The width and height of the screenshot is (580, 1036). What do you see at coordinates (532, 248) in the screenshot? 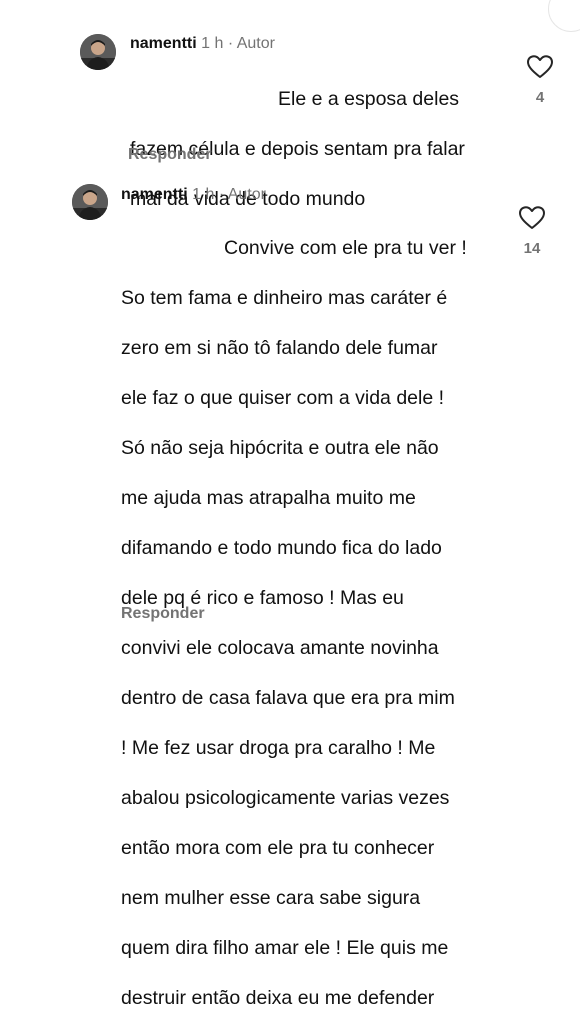
I see `like-count: 14` at bounding box center [532, 248].